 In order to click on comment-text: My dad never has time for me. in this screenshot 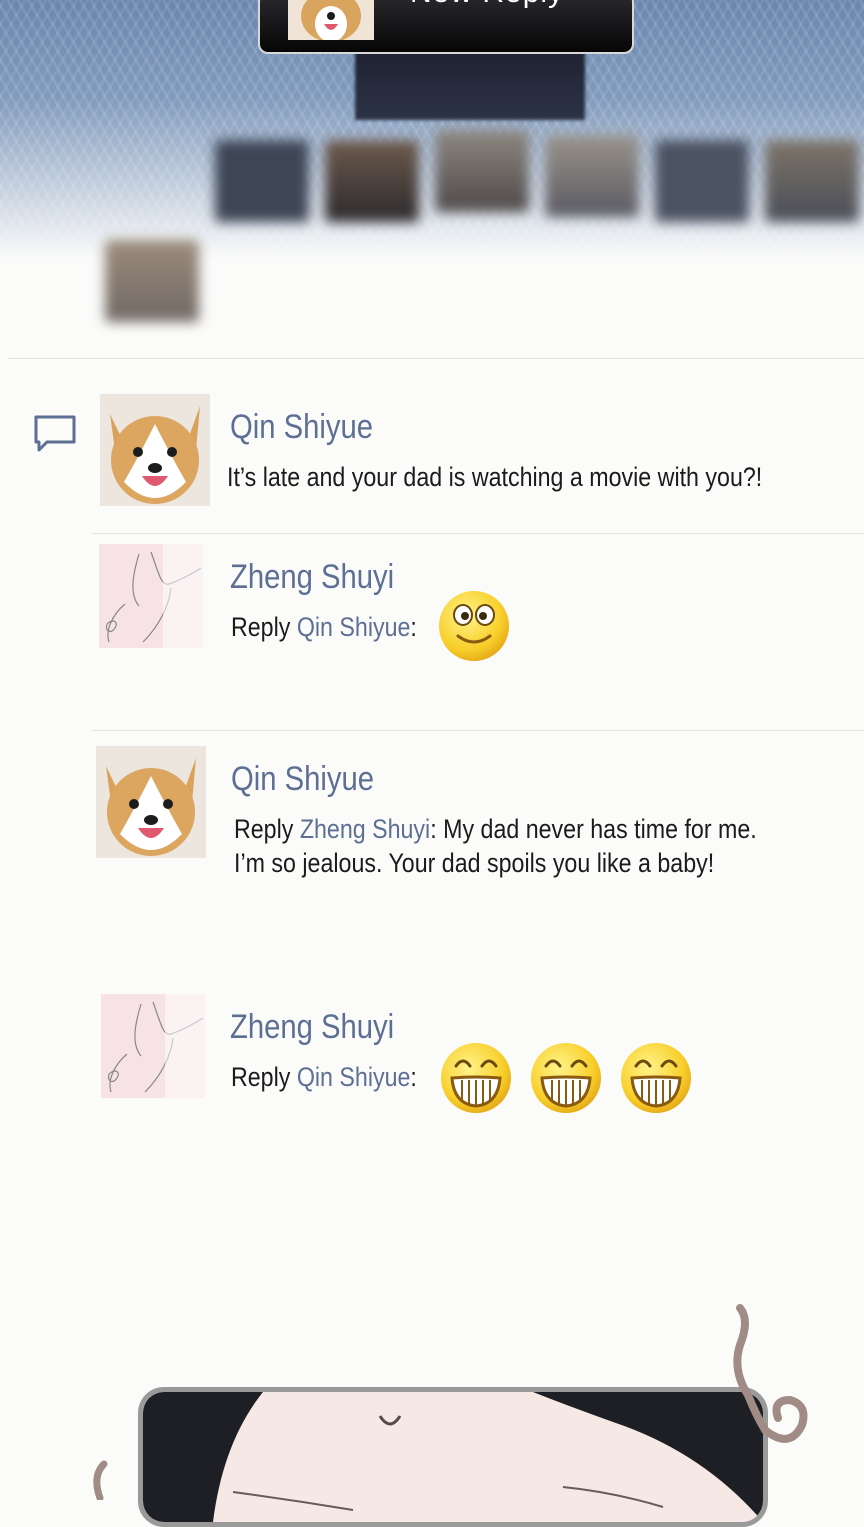, I will do `click(600, 829)`.